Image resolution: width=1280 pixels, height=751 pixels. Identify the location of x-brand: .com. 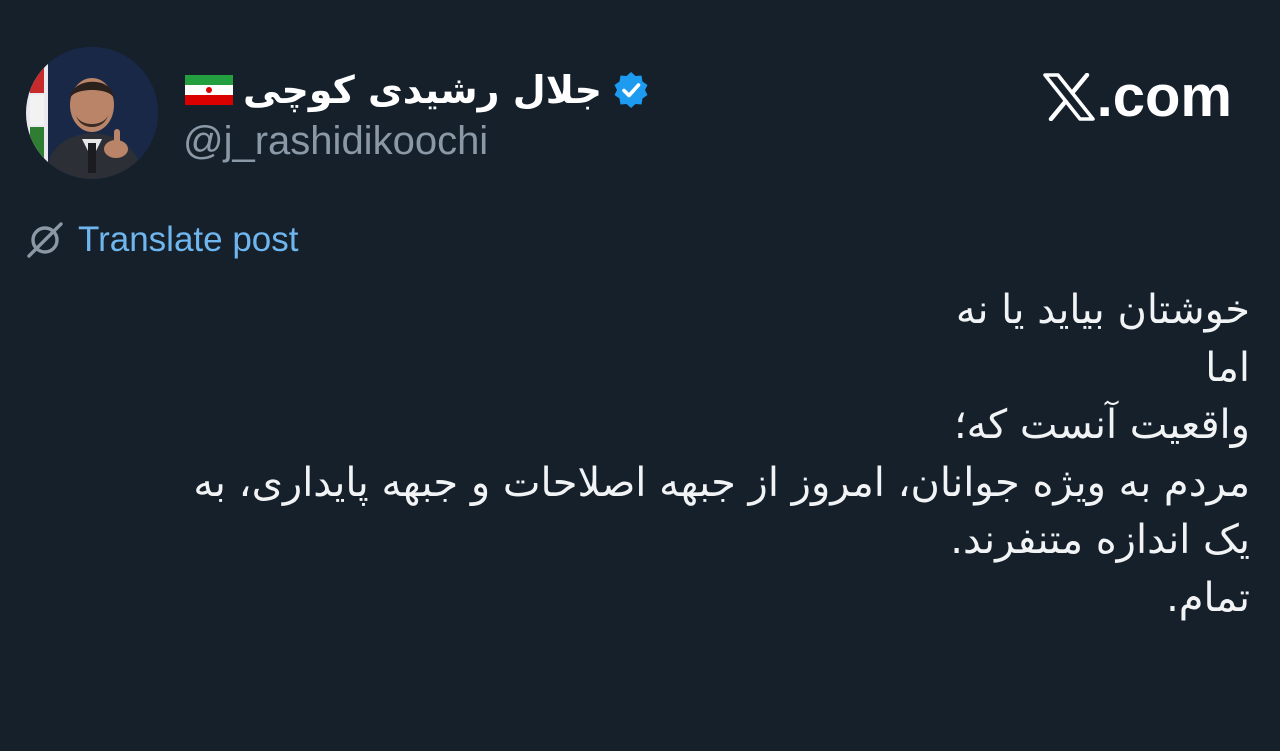
(1137, 96).